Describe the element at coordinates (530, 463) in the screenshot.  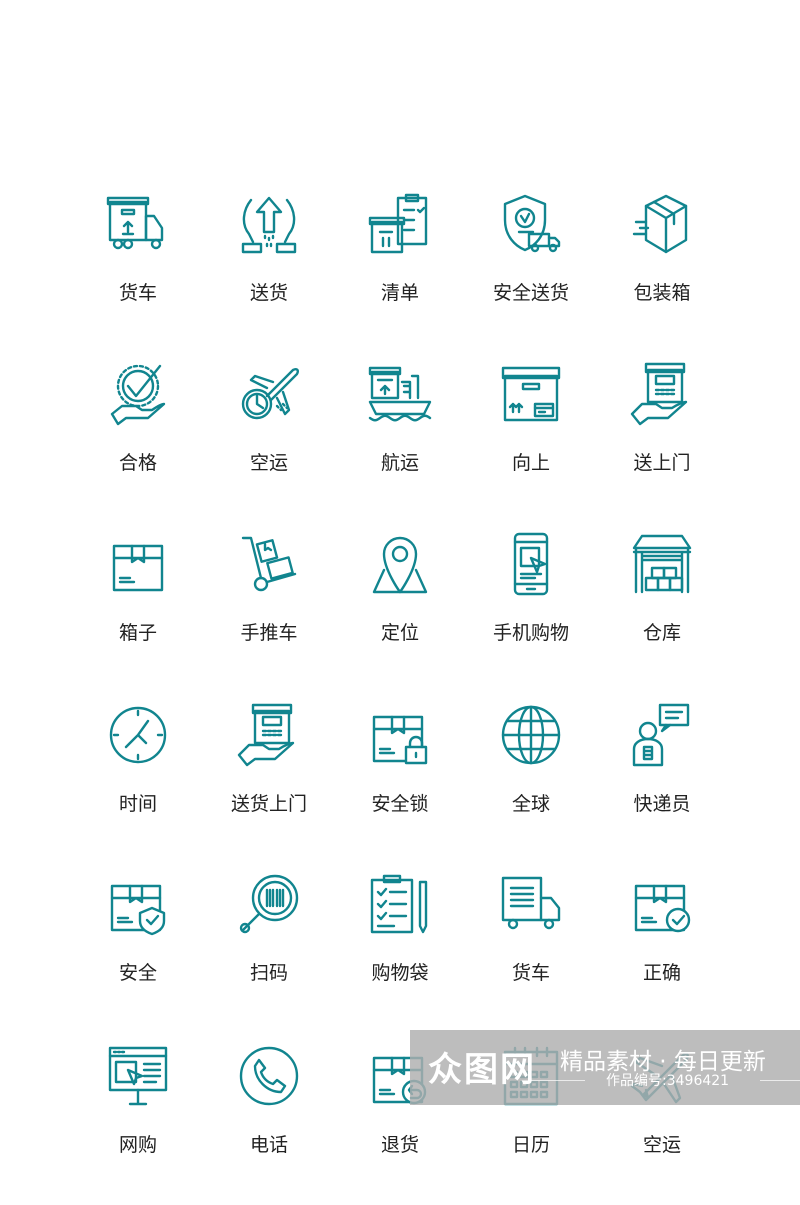
I see `icon-label: 向上` at that location.